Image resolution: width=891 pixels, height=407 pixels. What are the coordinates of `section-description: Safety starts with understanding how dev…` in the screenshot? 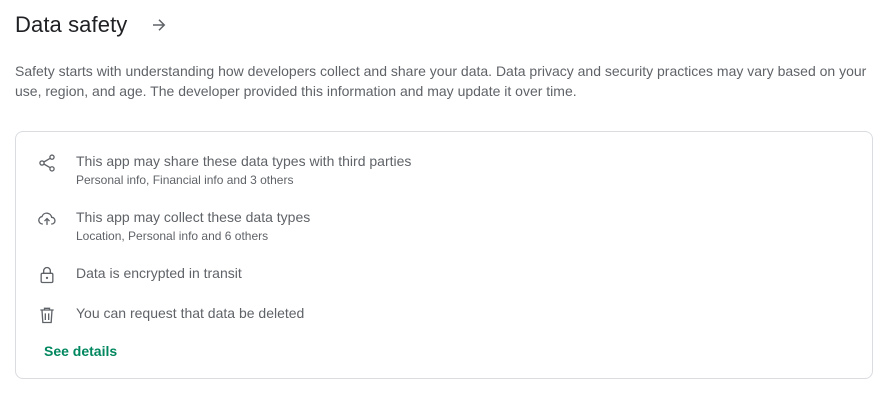 It's located at (441, 81).